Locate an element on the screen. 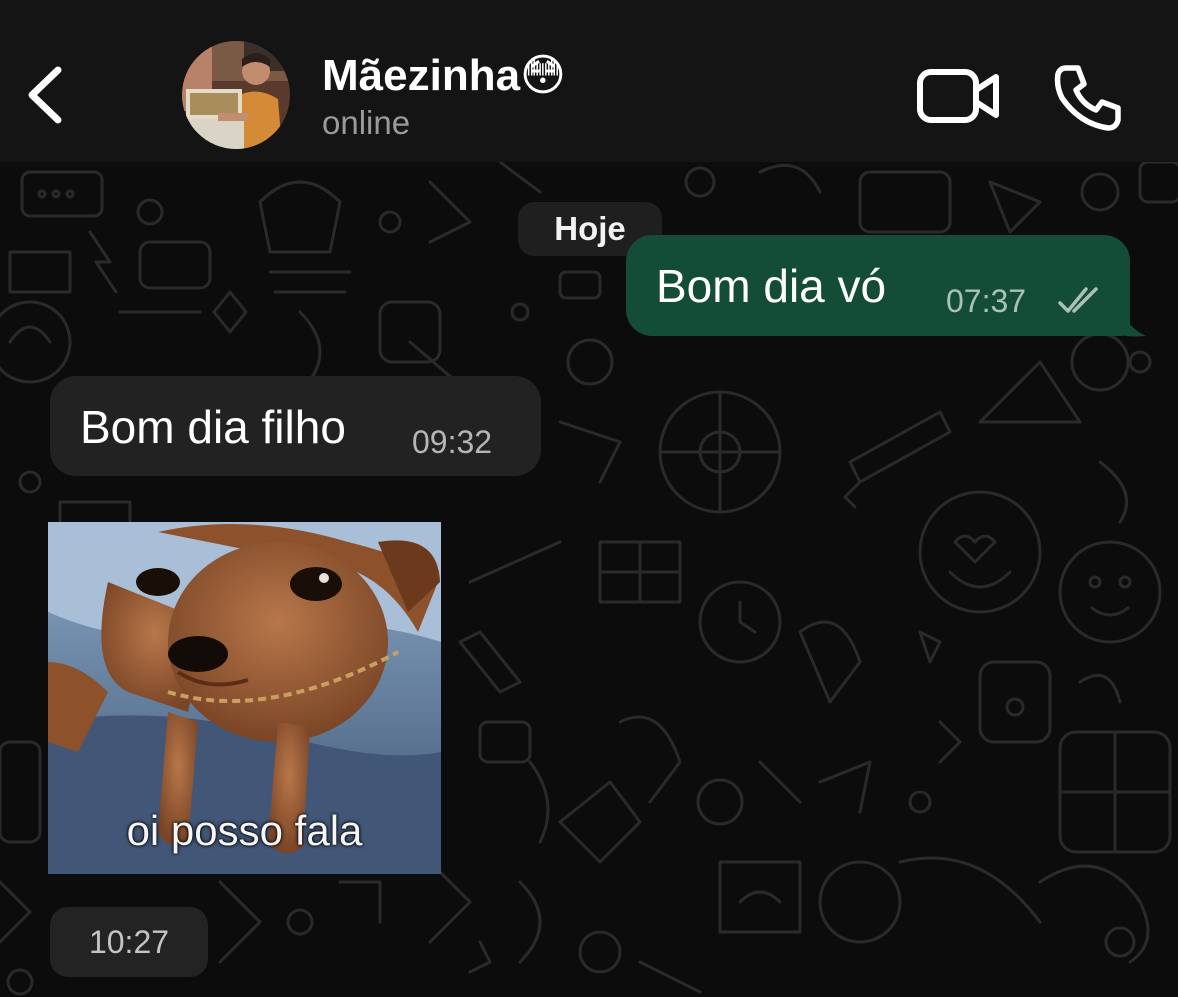  contact-name: Mãezinha😳 is located at coordinates (444, 75).